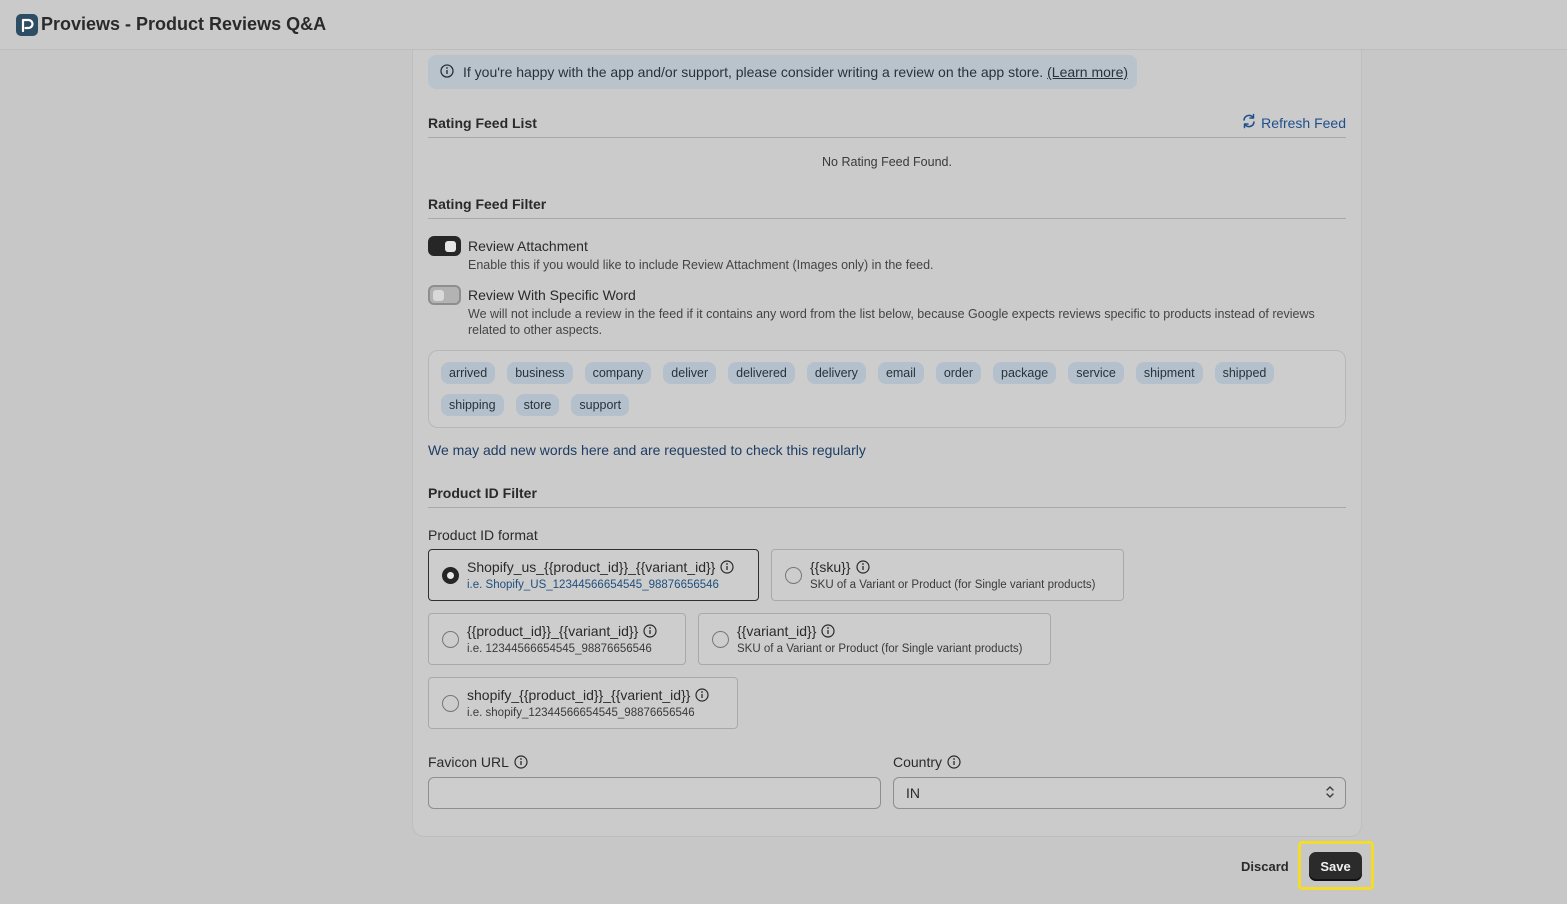  I want to click on app-header: Proviews - Product Reviews Q&A, so click(783, 25).